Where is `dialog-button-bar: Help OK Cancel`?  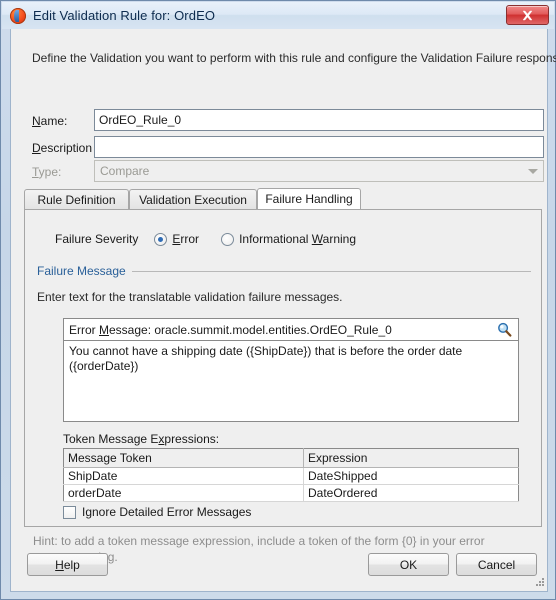 dialog-button-bar: Help OK Cancel is located at coordinates (279, 568).